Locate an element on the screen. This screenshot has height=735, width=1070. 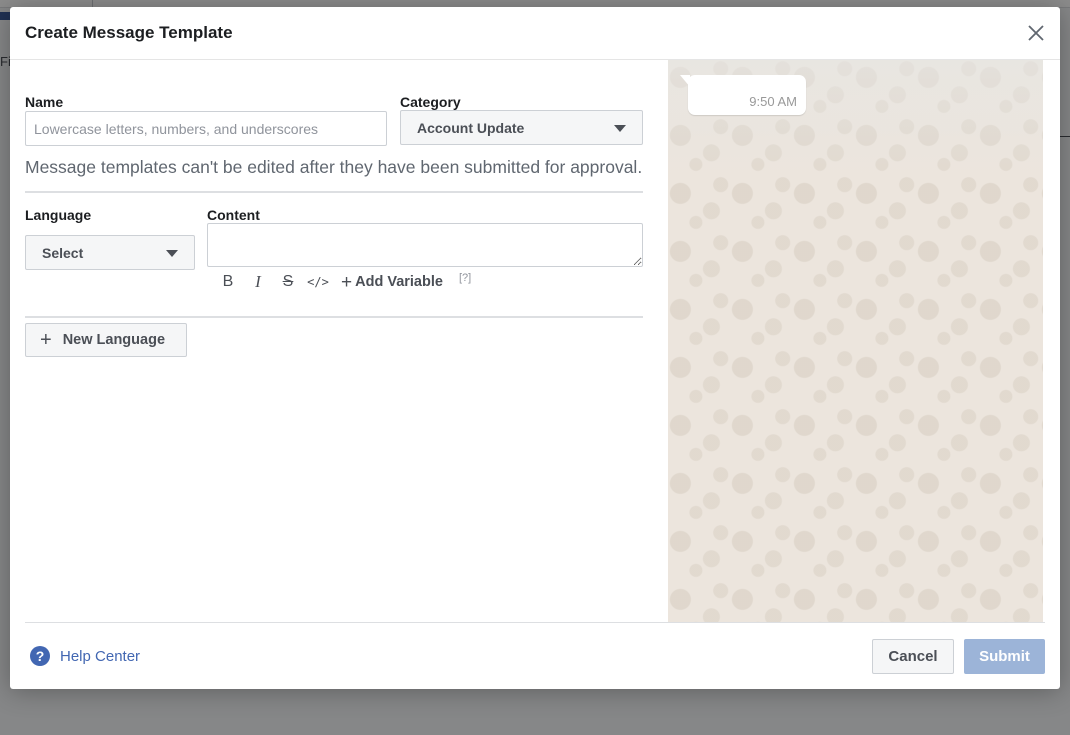
category-select: Account Update is located at coordinates (521, 127).